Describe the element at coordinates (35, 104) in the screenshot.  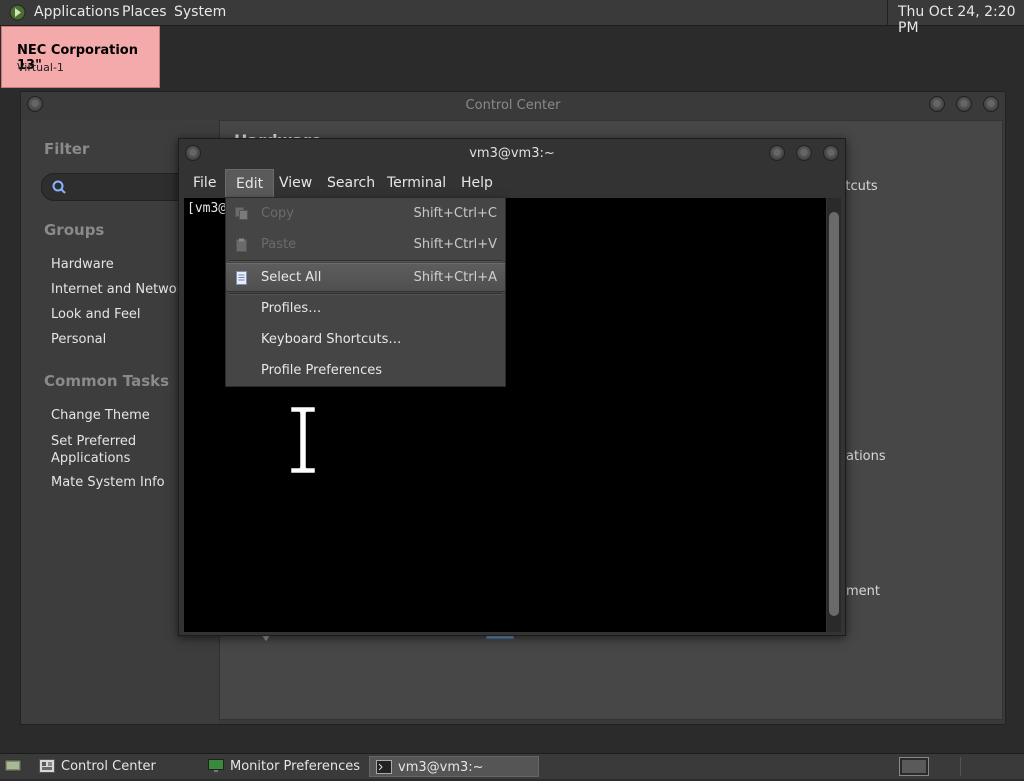
I see `window-menu-button` at that location.